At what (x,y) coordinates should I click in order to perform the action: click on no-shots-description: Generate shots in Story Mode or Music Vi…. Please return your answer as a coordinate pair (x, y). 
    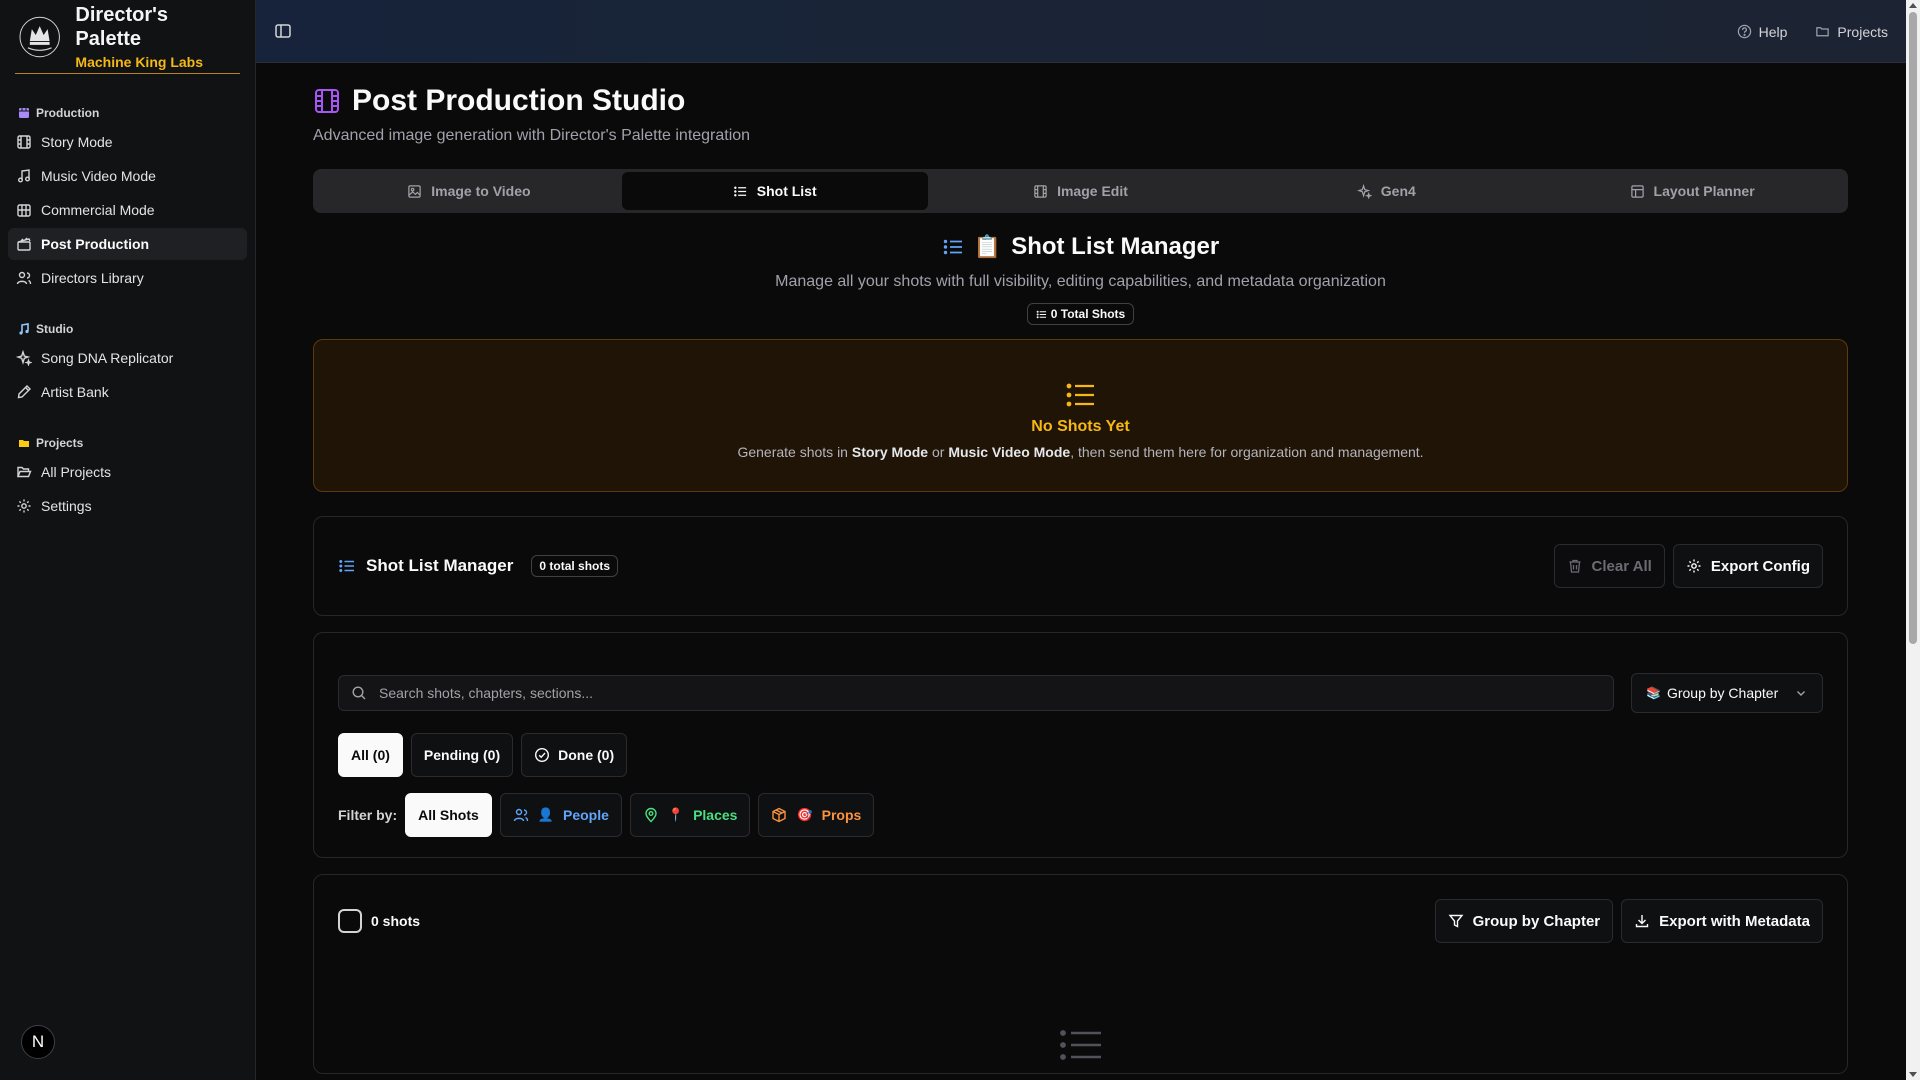
    Looking at the image, I should click on (1080, 452).